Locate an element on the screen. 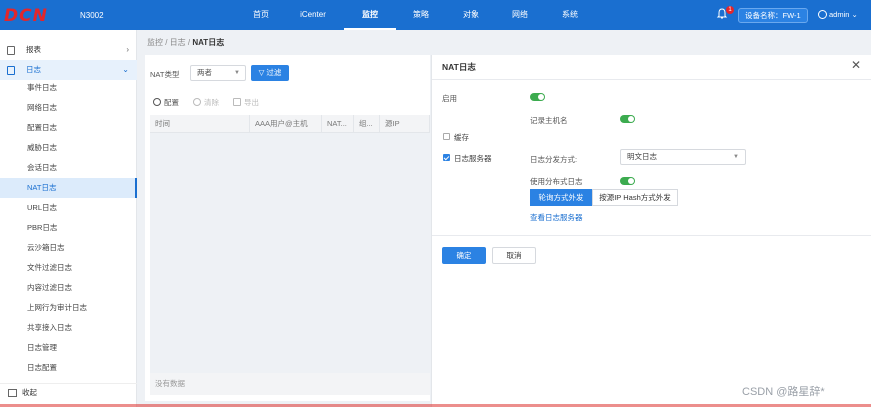  hash-option: 按源IP Hash方式外发 is located at coordinates (635, 197).